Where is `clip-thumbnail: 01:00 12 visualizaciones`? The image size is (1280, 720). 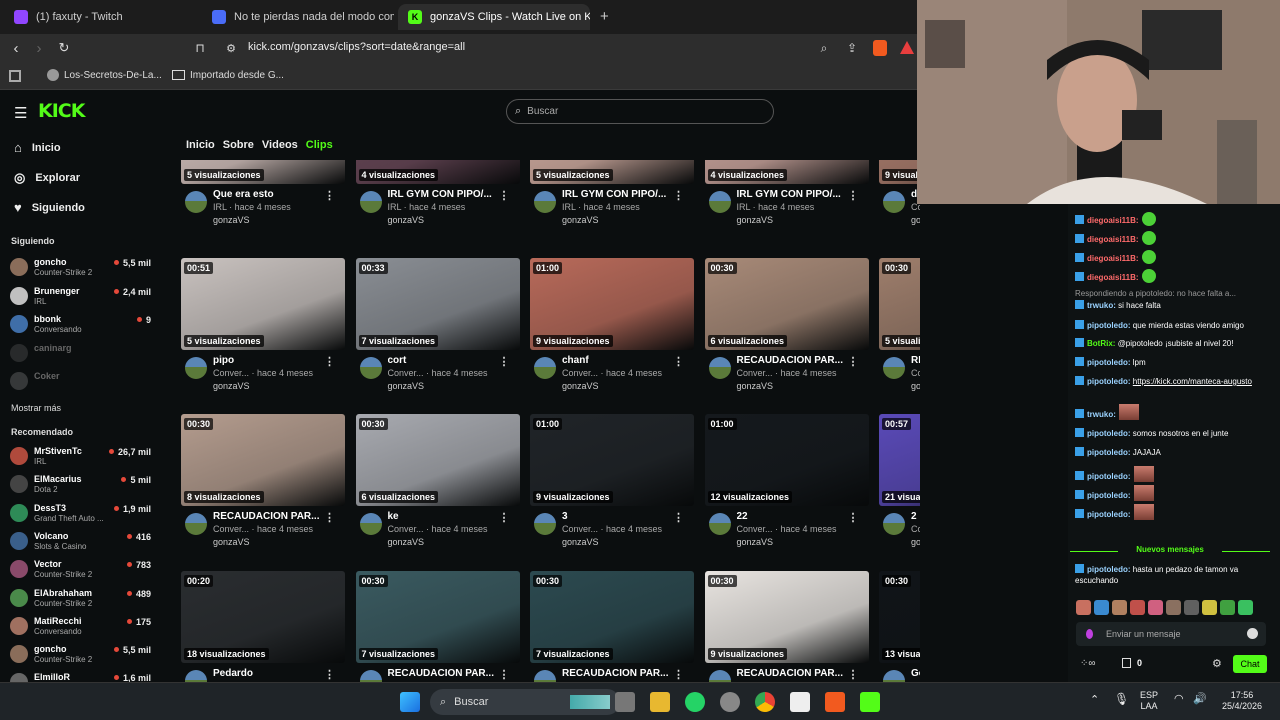
clip-thumbnail: 01:00 12 visualizaciones is located at coordinates (786, 460).